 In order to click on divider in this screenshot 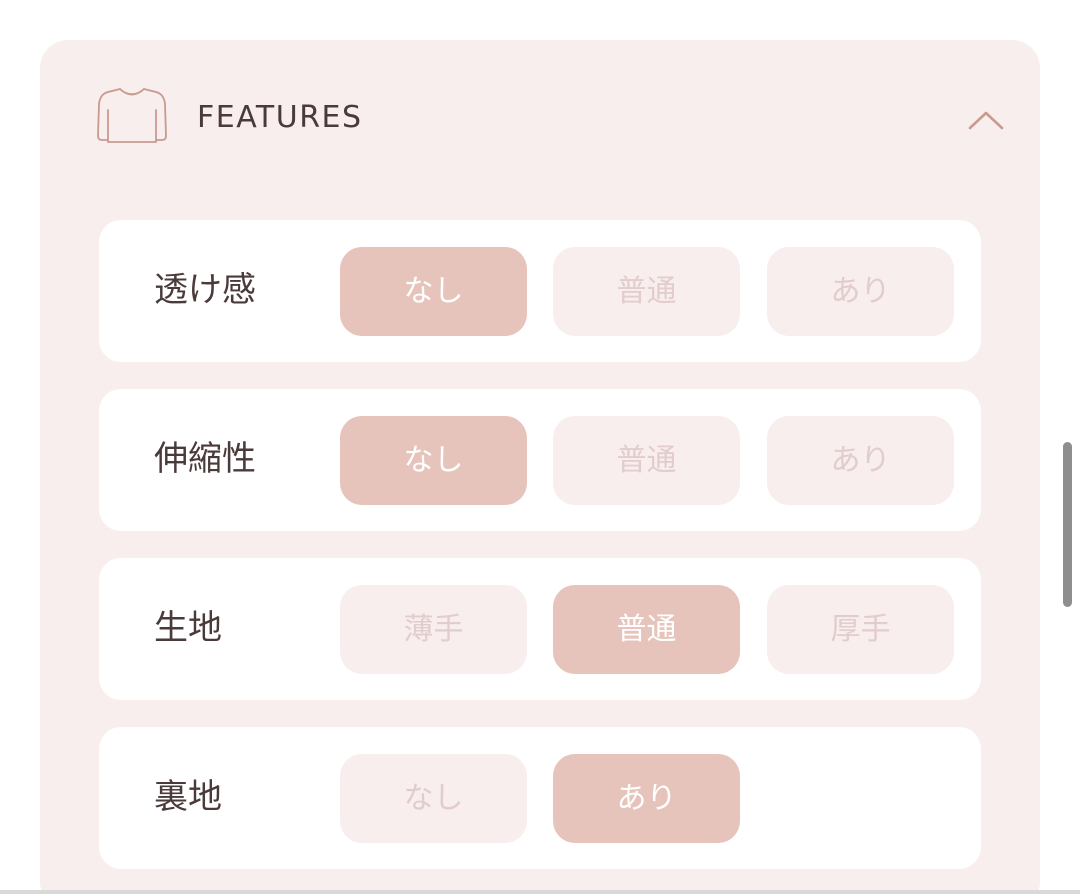, I will do `click(540, 892)`.